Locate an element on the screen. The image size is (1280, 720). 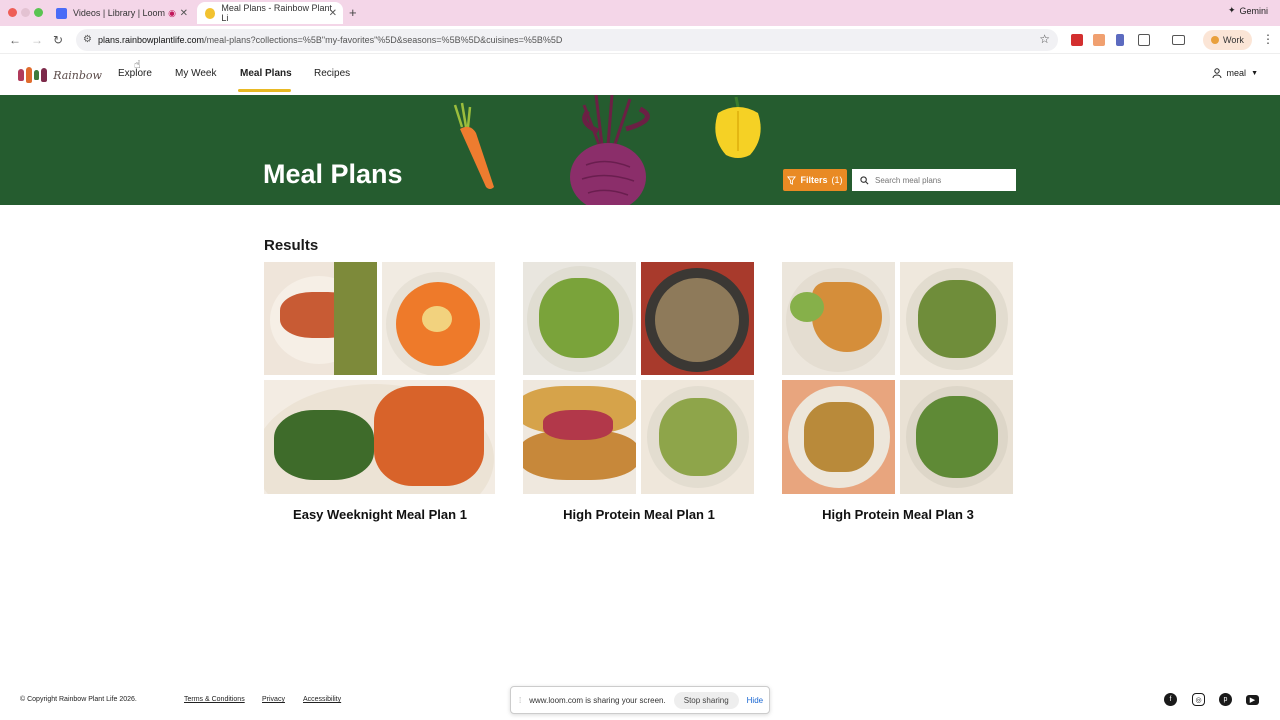
vegetable-illustration is located at coordinates (607, 150).